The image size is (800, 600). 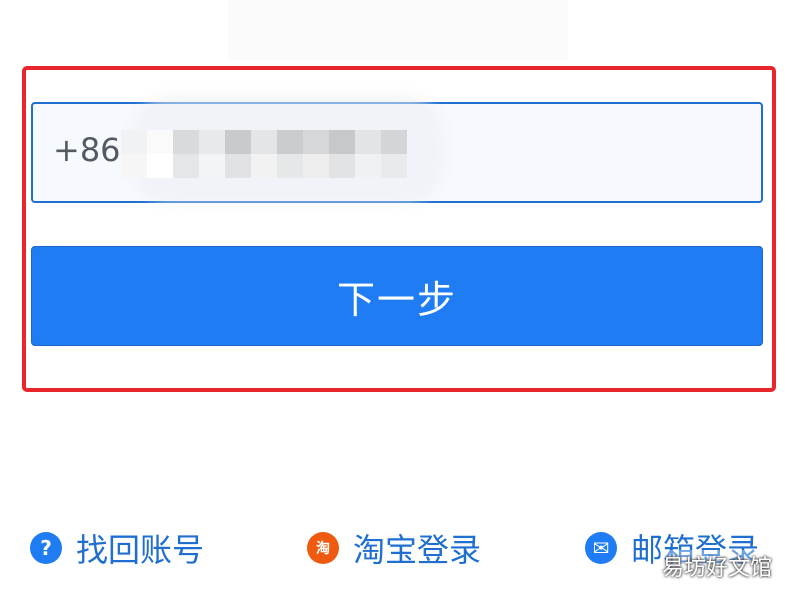 I want to click on taobao-icon: 淘, so click(x=323, y=548).